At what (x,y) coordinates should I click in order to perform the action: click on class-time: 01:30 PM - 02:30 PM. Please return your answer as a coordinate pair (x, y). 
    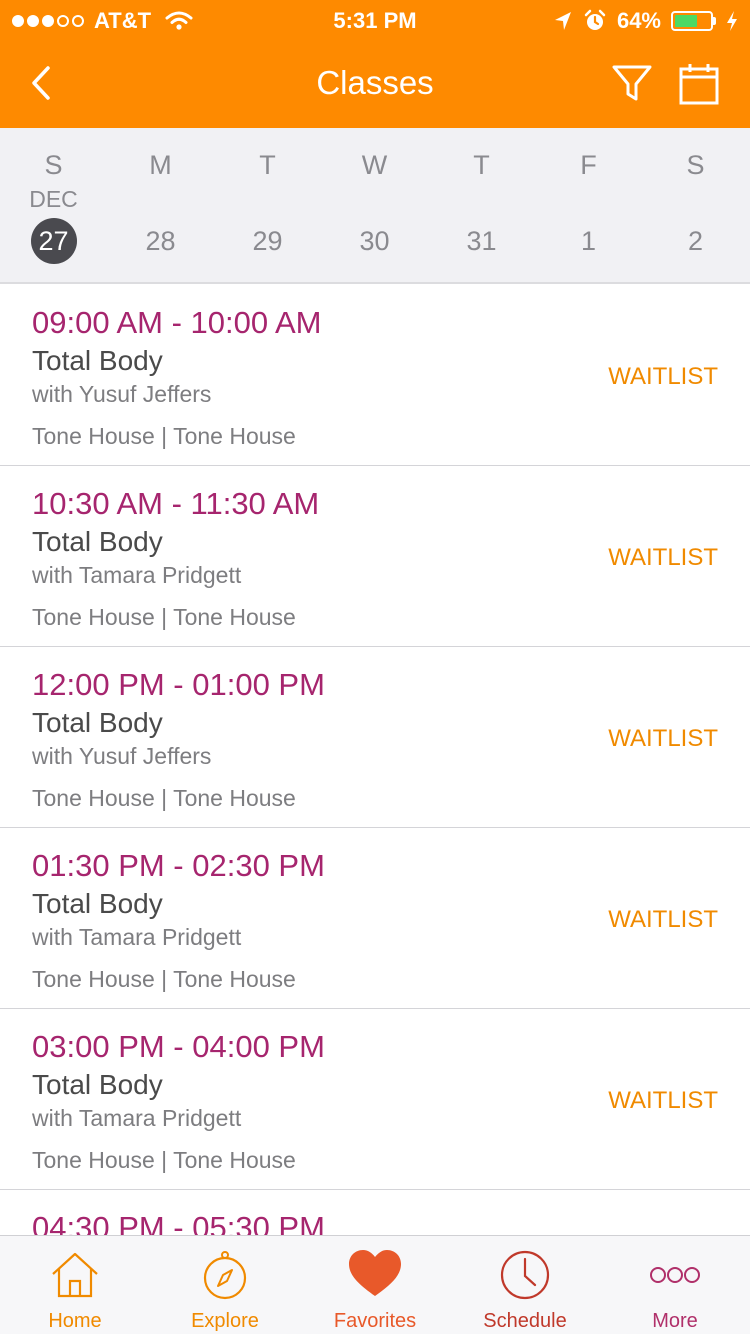
    Looking at the image, I should click on (178, 865).